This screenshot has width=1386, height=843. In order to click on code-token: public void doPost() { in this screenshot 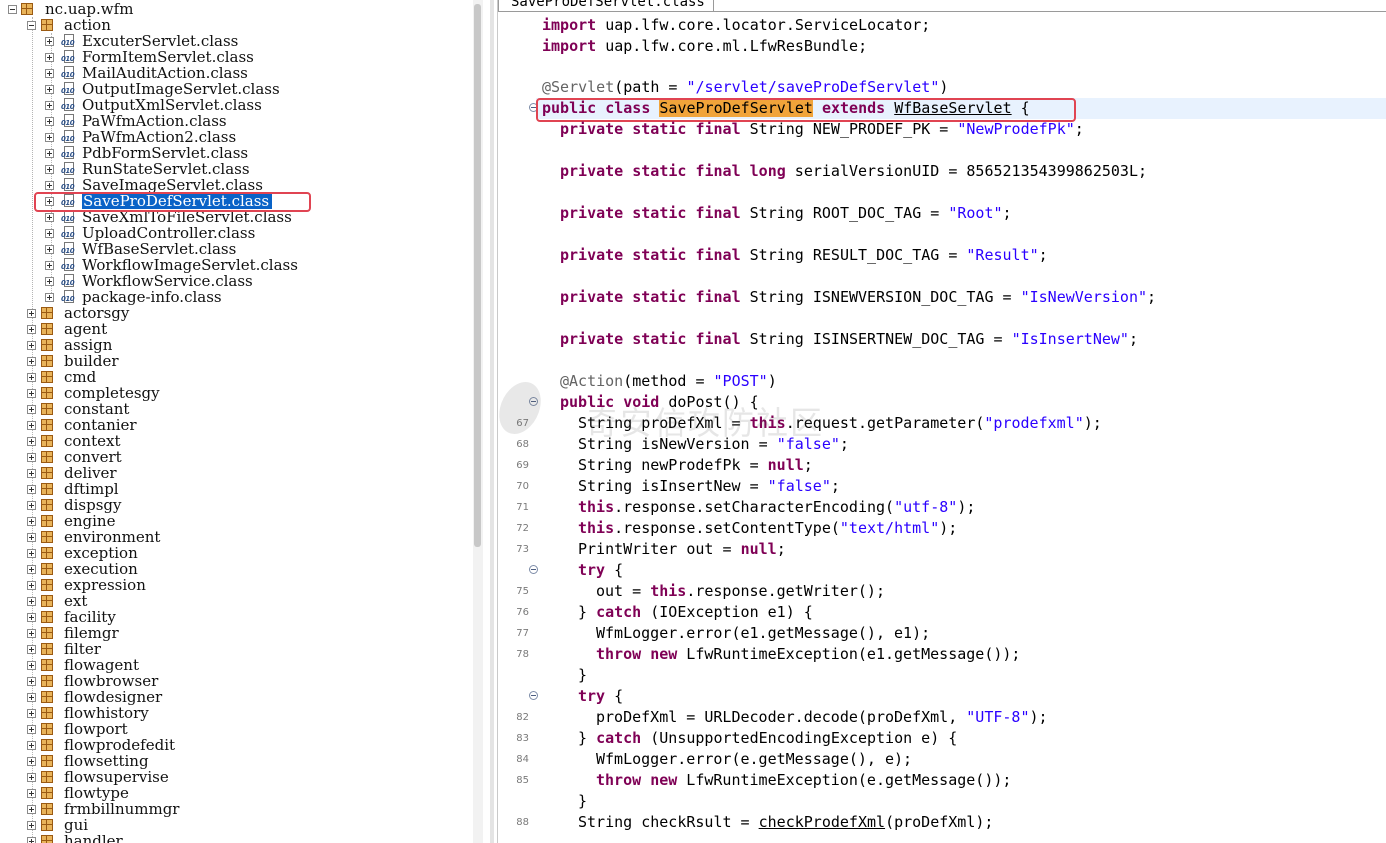, I will do `click(659, 402)`.